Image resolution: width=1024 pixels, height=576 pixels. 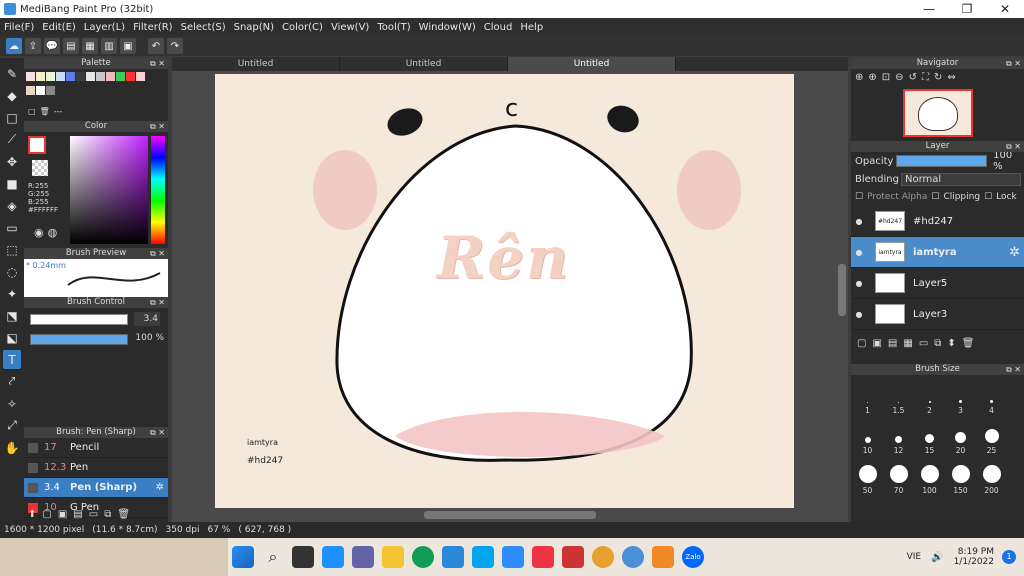 What do you see at coordinates (867, 395) in the screenshot?
I see `brush-size-1: 1` at bounding box center [867, 395].